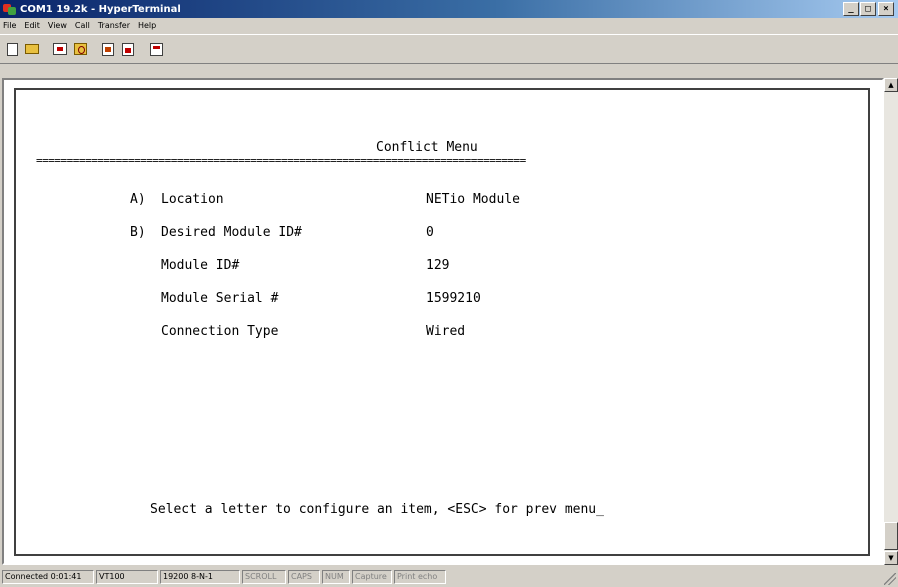 The height and width of the screenshot is (587, 898). I want to click on status-settings: 19200 8-N-1, so click(200, 577).